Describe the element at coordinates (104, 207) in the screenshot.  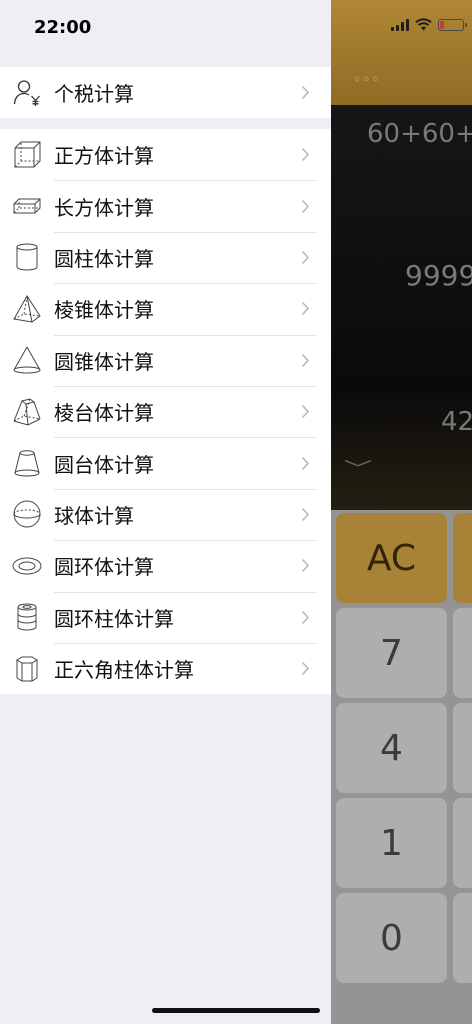
I see `menu-item-label: 长方体计算` at that location.